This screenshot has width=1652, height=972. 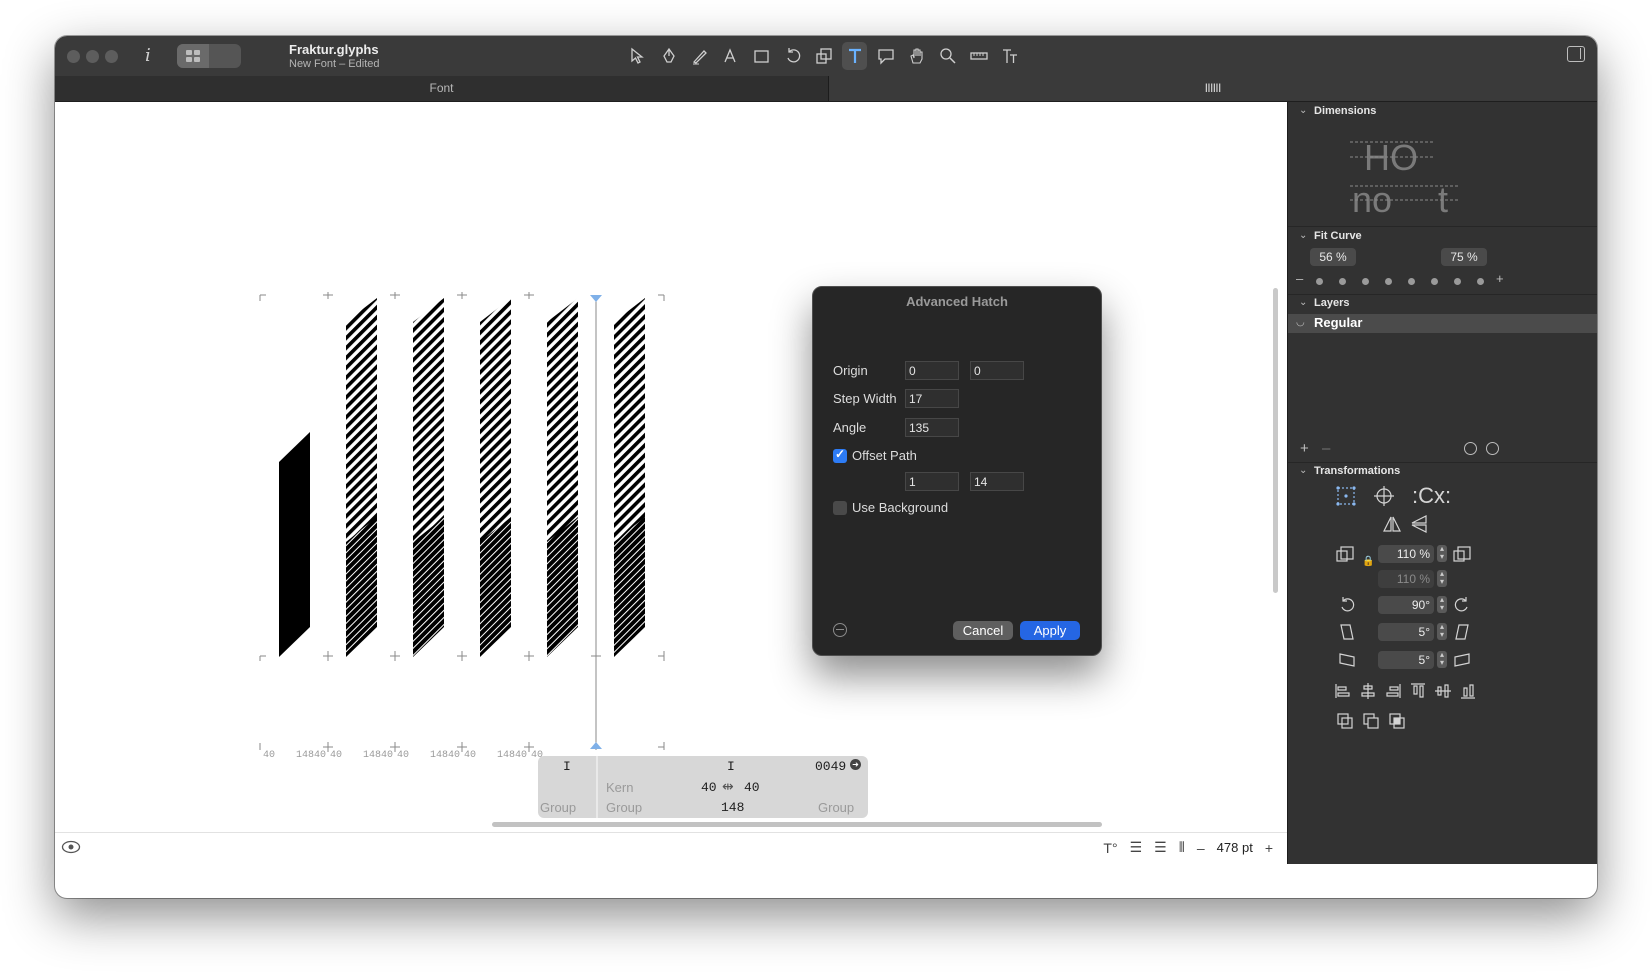 What do you see at coordinates (148, 55) in the screenshot?
I see `info-icon: i` at bounding box center [148, 55].